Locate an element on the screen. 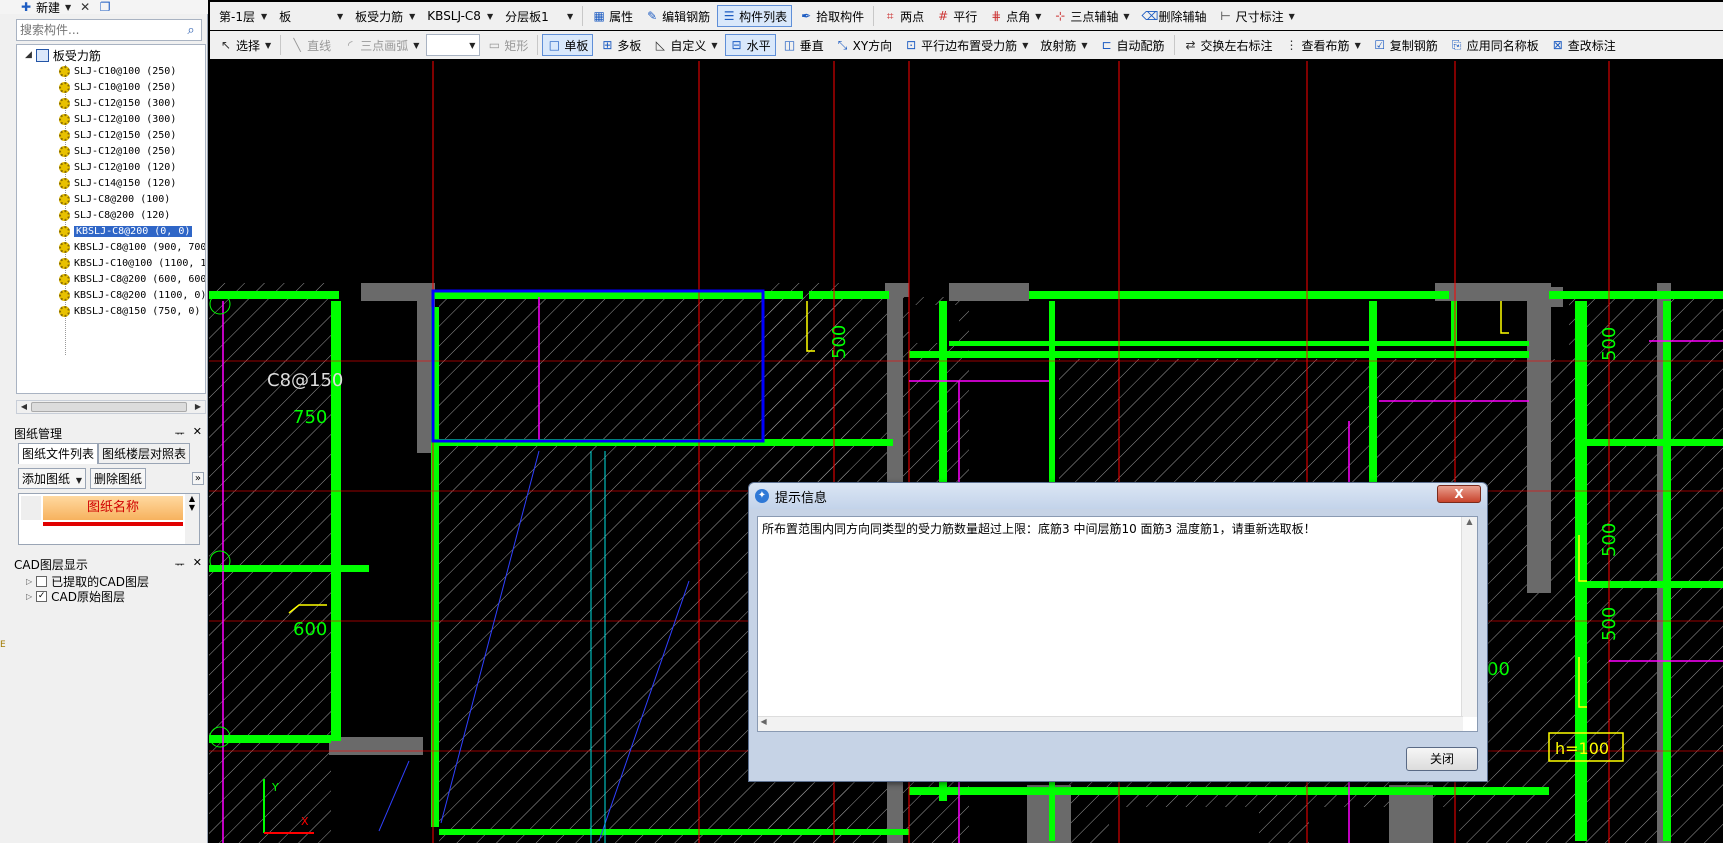 The image size is (1723, 843). tree-item: KBSLJ-C8@150 (750, 0) is located at coordinates (132, 311).